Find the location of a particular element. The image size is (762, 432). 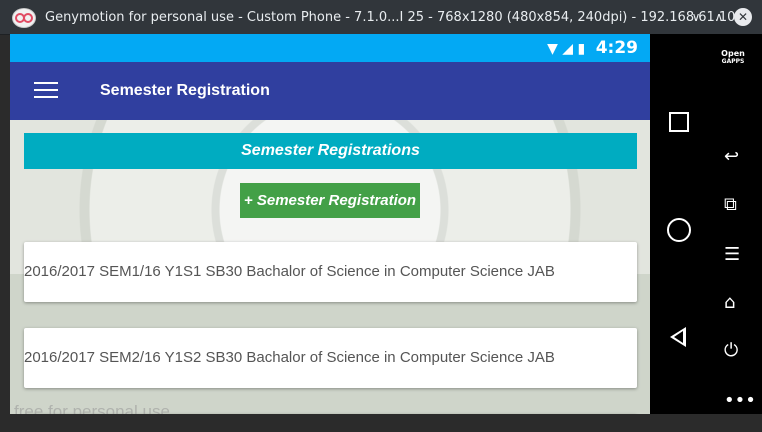

android-nav-bar is located at coordinates (681, 224).